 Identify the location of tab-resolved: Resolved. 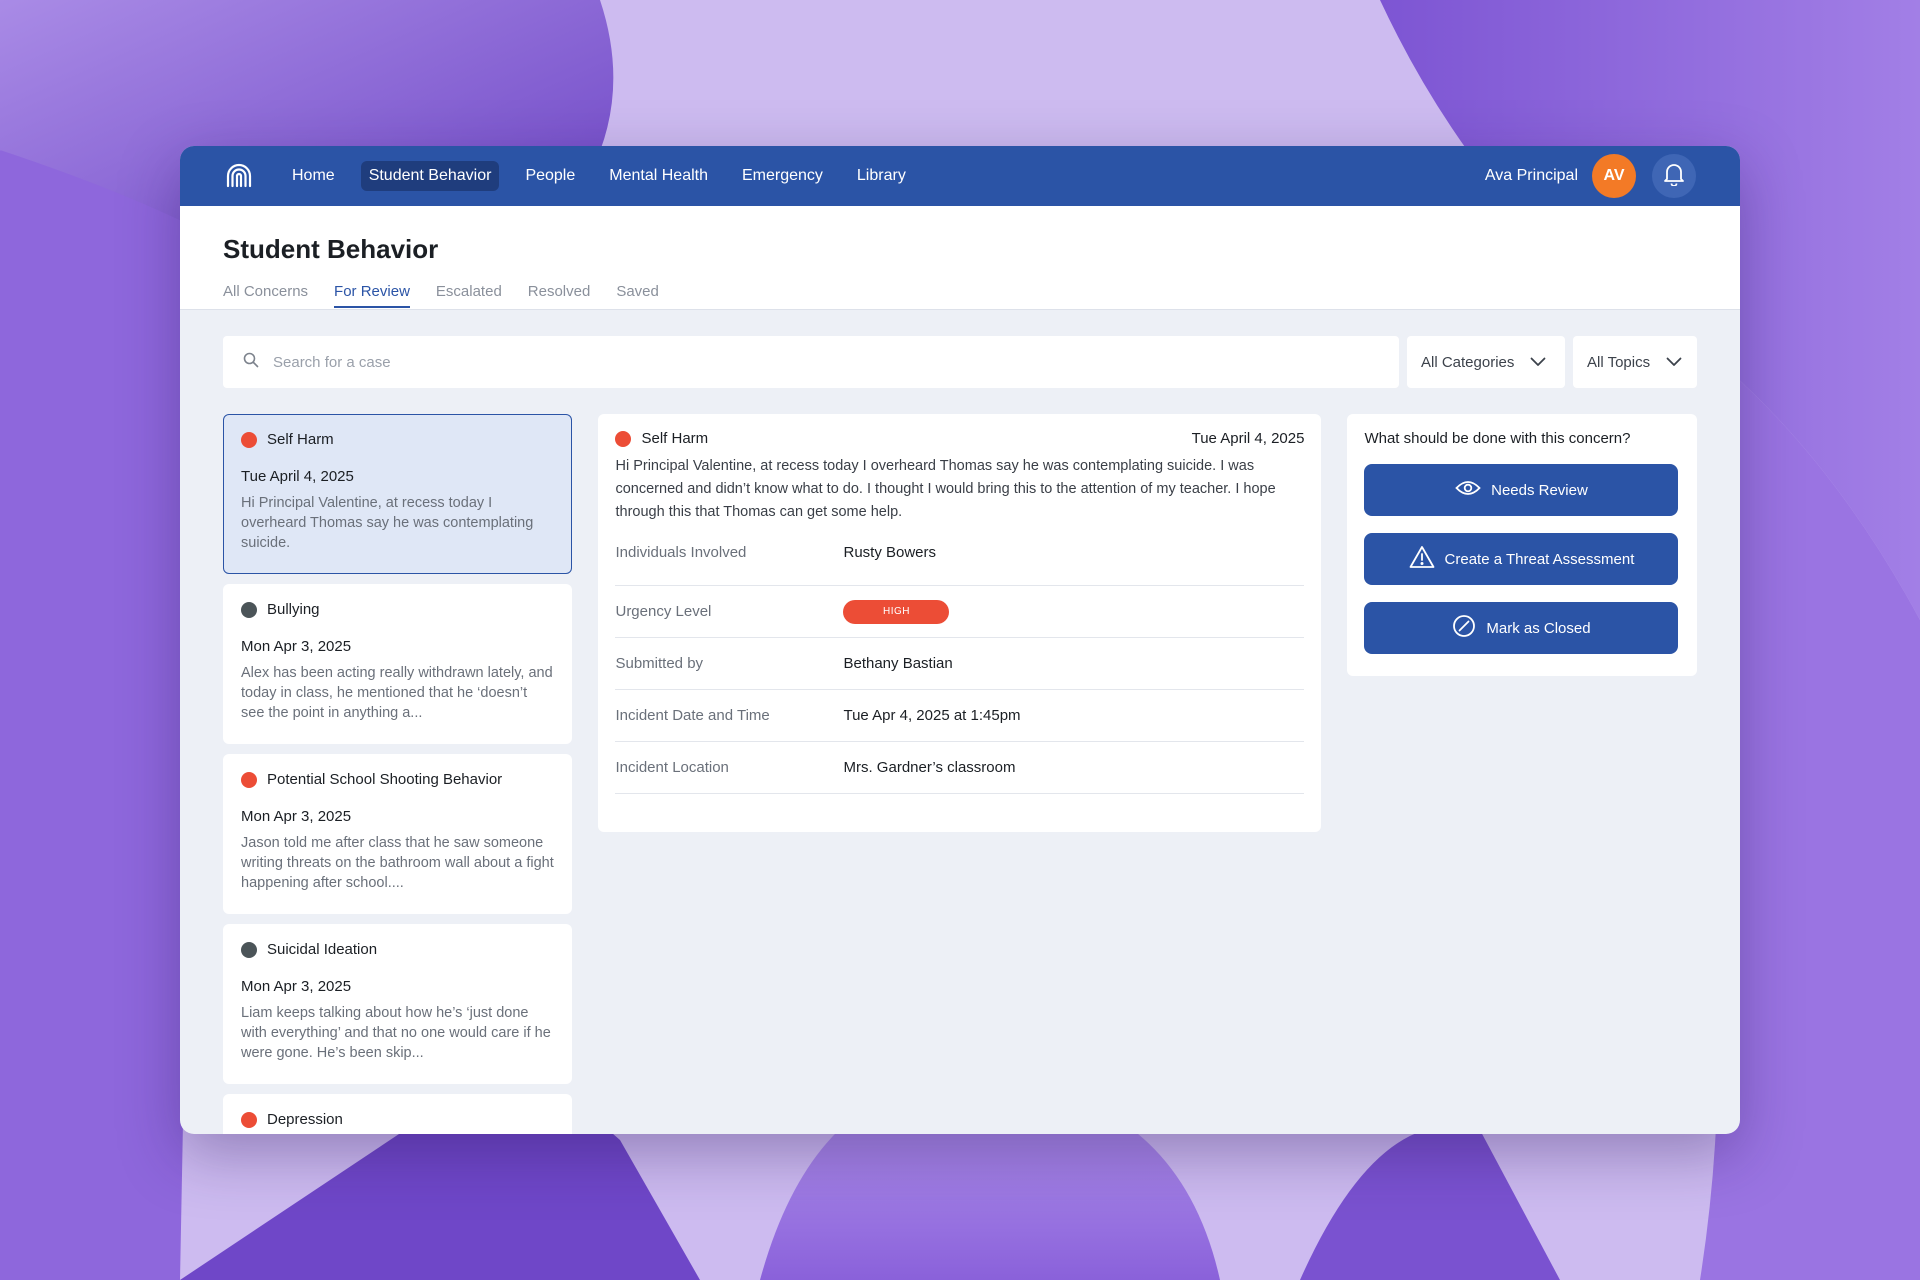
(559, 295).